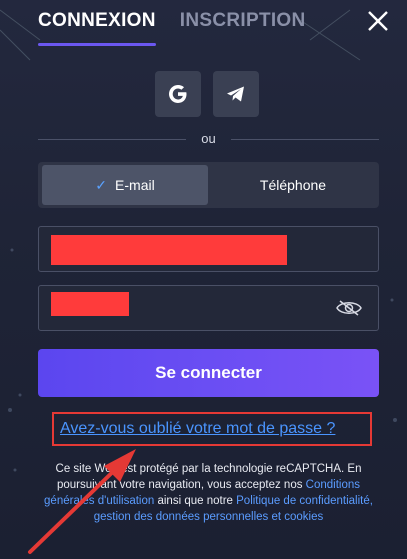 This screenshot has width=407, height=559. I want to click on login-method-toggle: ✓ E-mail Téléphone, so click(208, 185).